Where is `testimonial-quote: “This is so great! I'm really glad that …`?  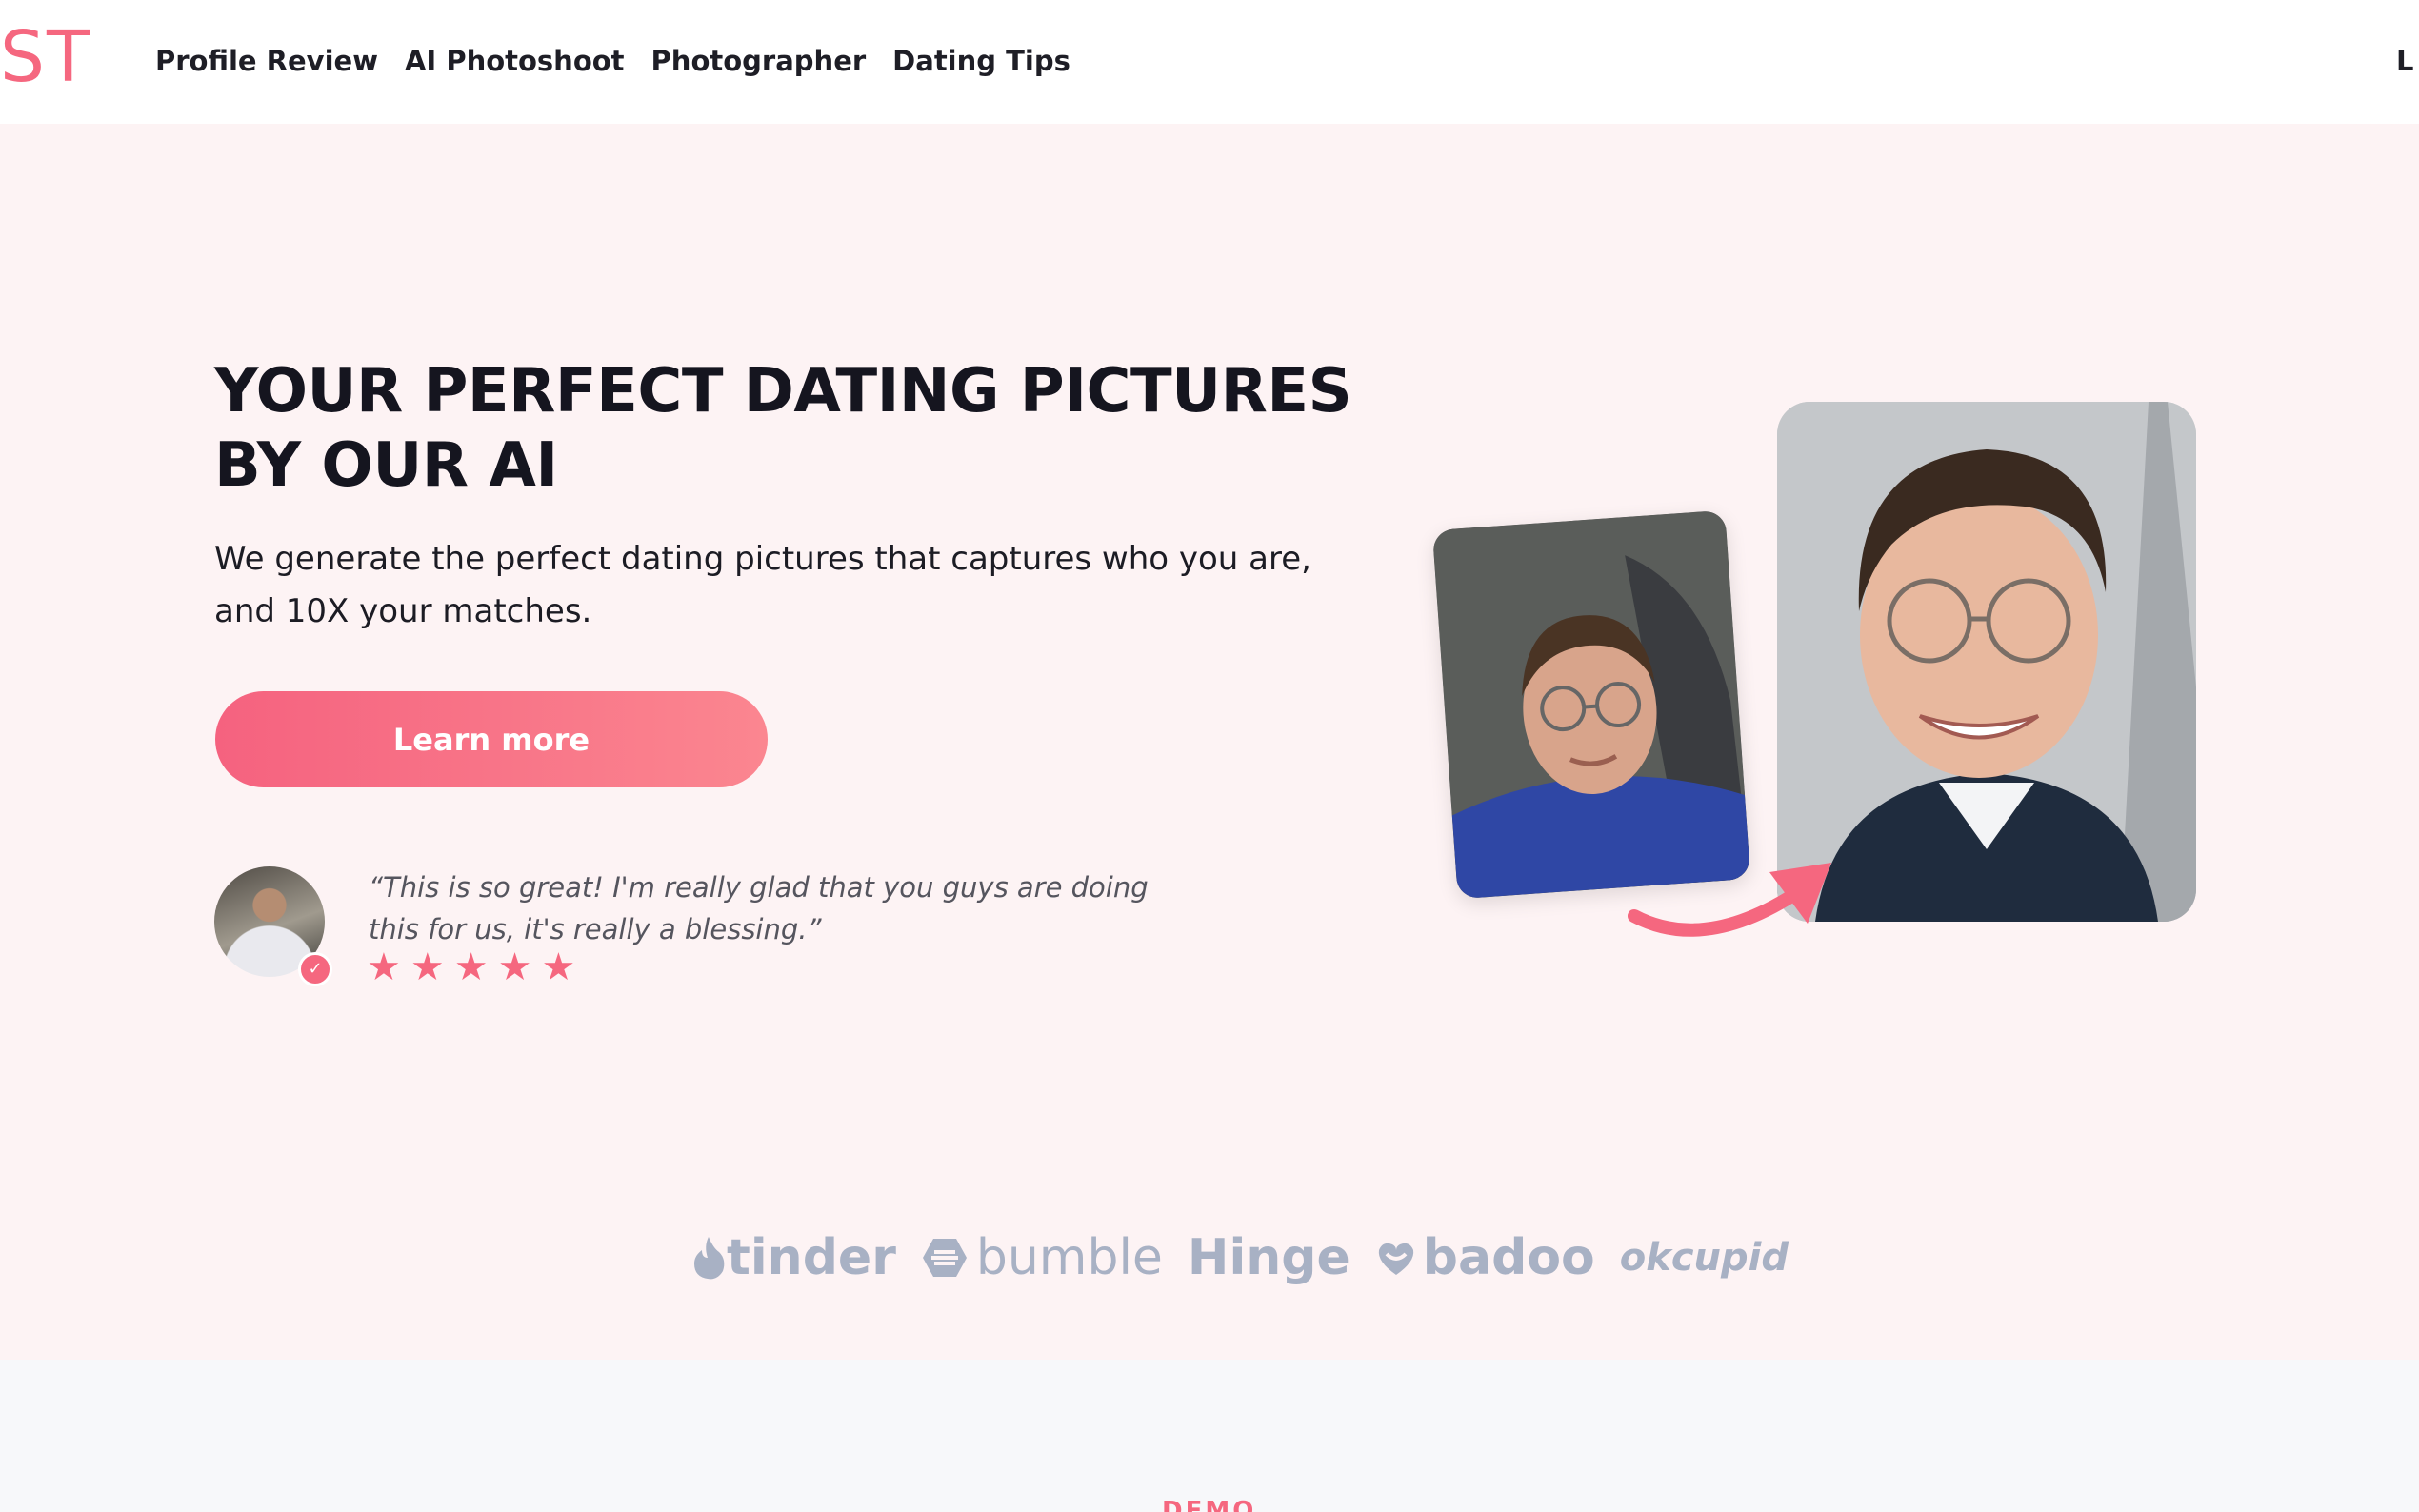
testimonial-quote: “This is so great! I'm really glad that … is located at coordinates (759, 908).